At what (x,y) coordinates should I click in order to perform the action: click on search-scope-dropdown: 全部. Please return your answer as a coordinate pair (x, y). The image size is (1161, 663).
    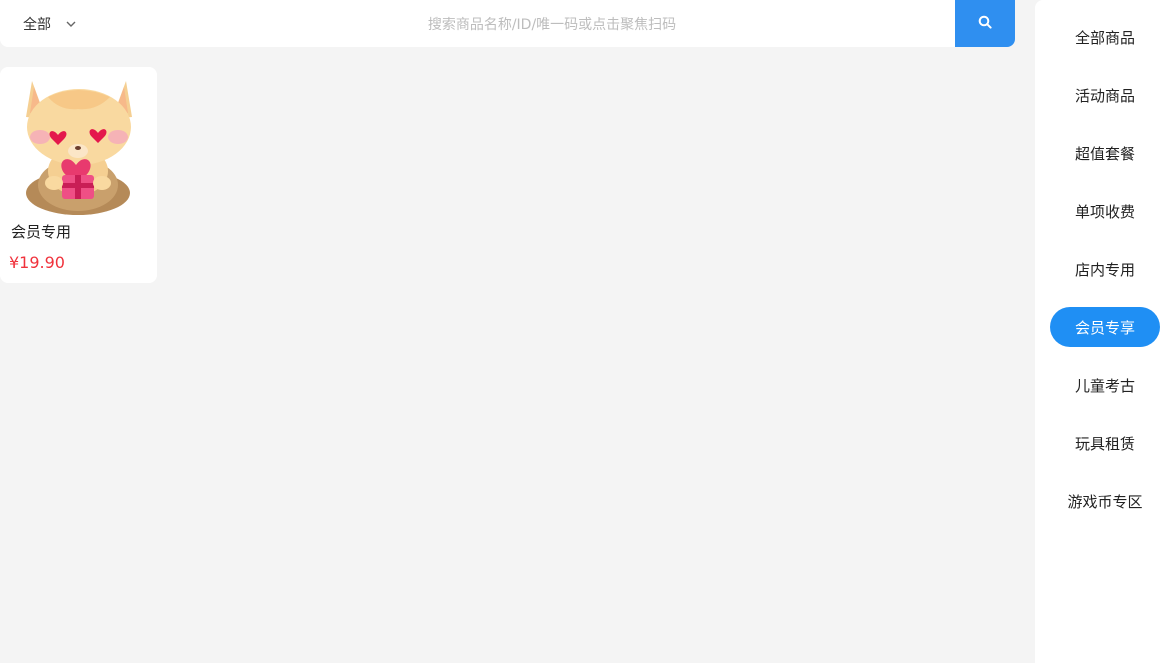
    Looking at the image, I should click on (50, 23).